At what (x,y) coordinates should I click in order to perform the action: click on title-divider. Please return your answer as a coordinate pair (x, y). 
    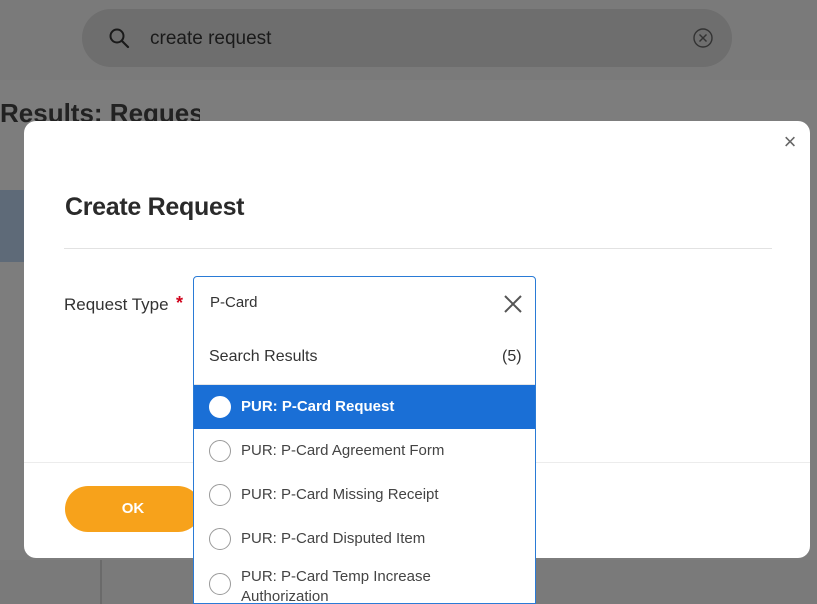
    Looking at the image, I should click on (418, 248).